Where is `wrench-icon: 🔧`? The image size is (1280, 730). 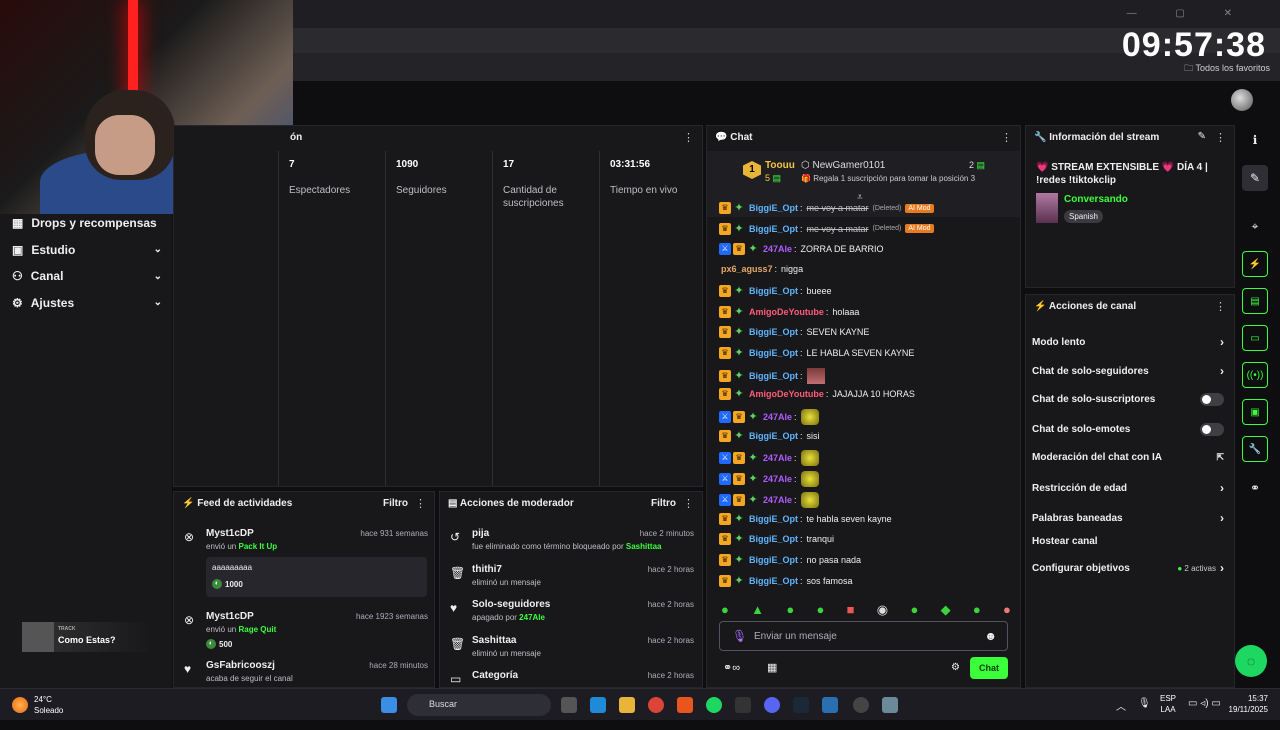 wrench-icon: 🔧 is located at coordinates (1255, 449).